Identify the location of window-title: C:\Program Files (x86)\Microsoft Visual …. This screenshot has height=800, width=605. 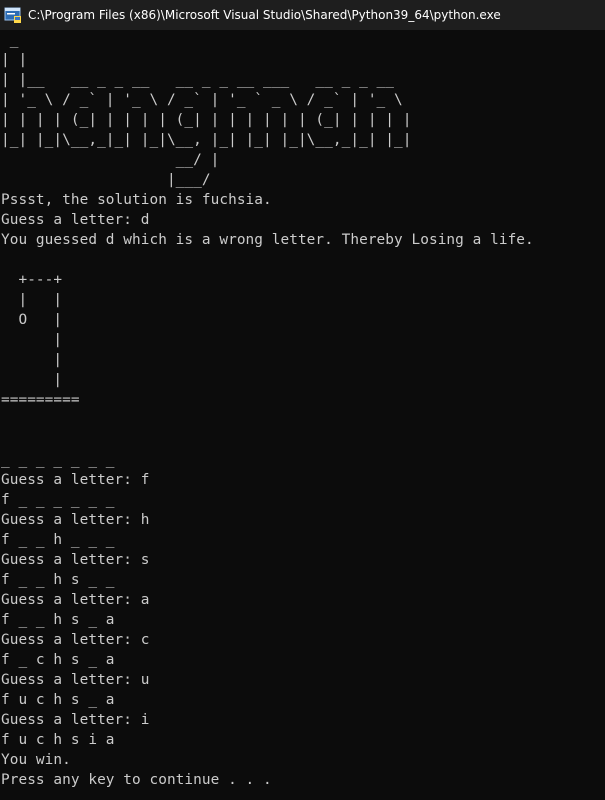
(264, 15).